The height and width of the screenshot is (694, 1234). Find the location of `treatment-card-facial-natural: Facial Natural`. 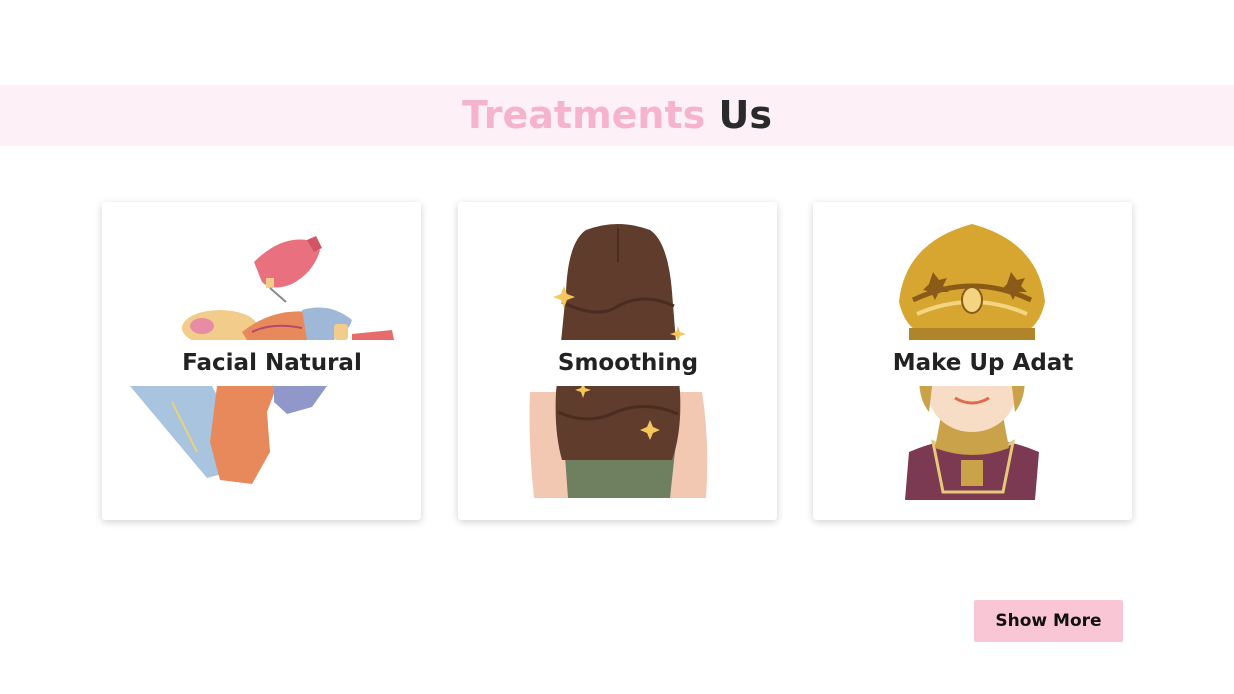

treatment-card-facial-natural: Facial Natural is located at coordinates (261, 361).